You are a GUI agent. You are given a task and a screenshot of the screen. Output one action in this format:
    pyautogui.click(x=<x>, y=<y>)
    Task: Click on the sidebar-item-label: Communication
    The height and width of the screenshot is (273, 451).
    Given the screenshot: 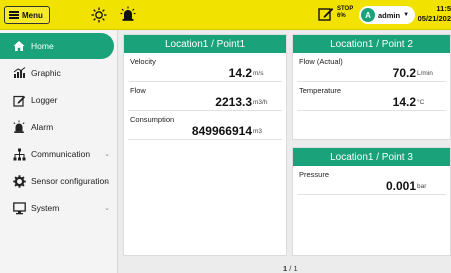 What is the action you would take?
    pyautogui.click(x=61, y=154)
    